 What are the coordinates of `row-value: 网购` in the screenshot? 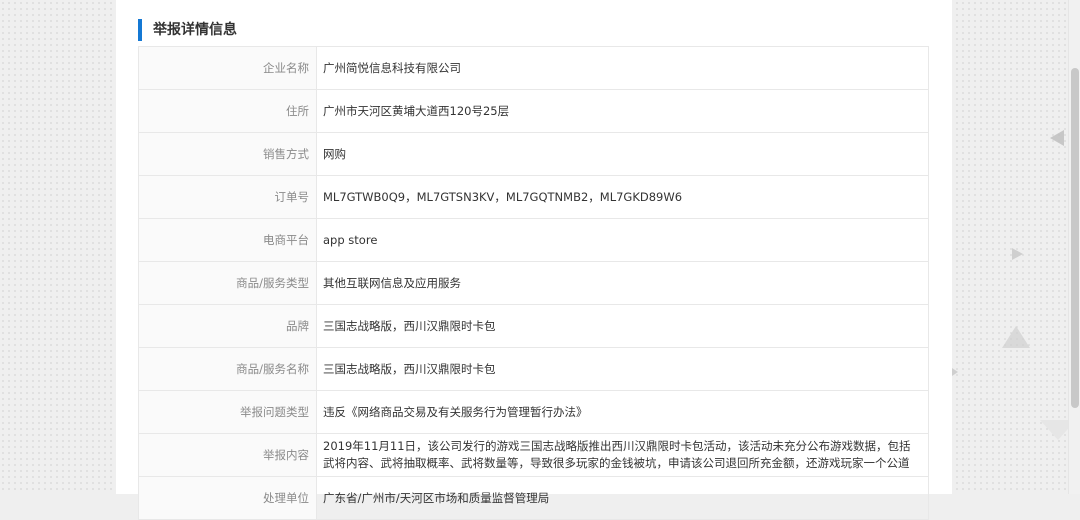 It's located at (622, 154).